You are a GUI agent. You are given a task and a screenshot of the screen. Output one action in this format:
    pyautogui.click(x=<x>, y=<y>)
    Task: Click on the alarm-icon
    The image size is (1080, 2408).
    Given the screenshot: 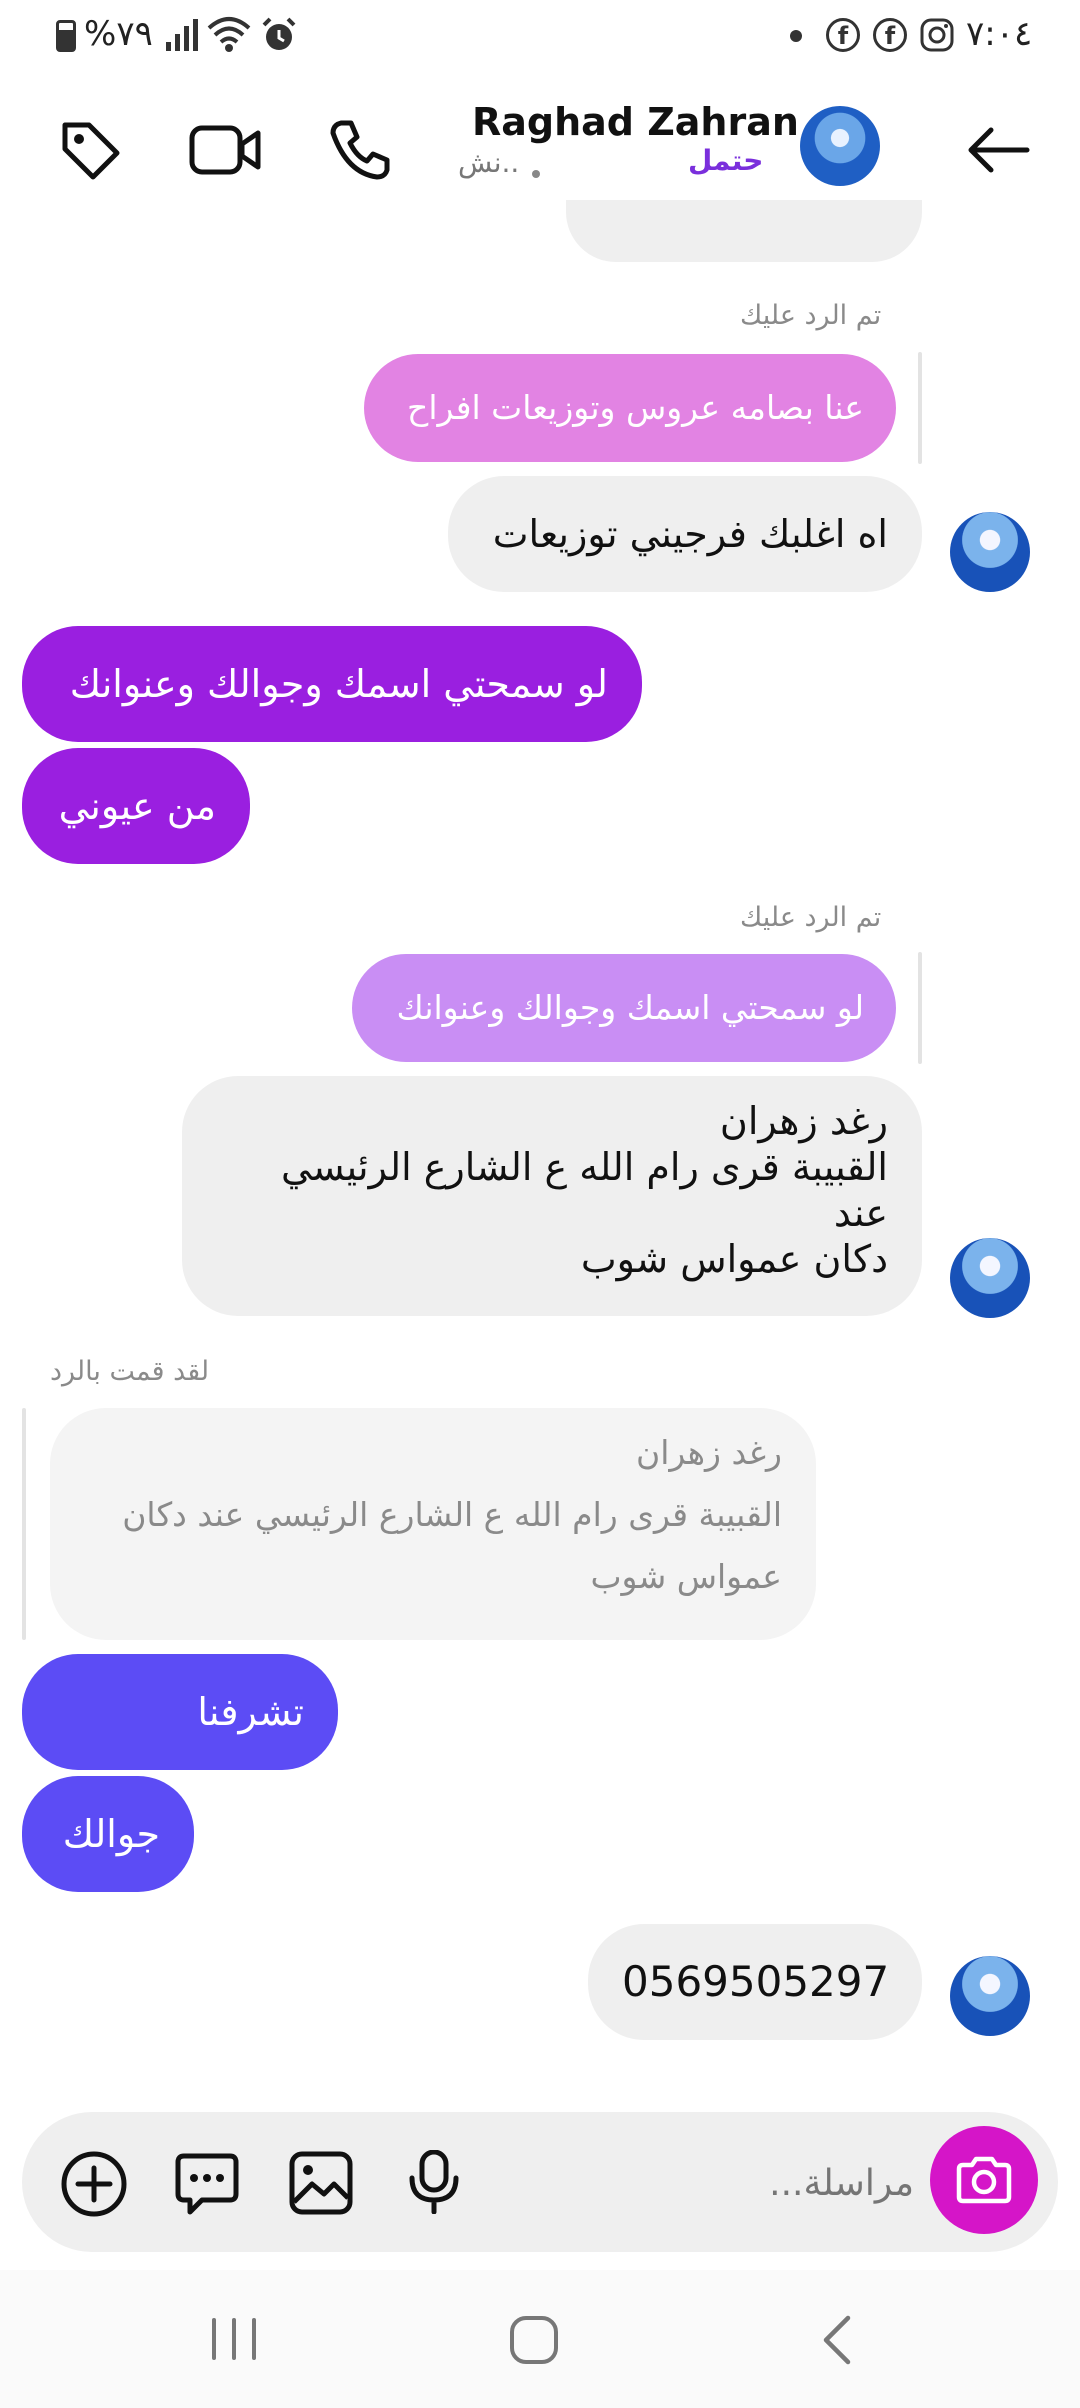 What is the action you would take?
    pyautogui.click(x=279, y=33)
    